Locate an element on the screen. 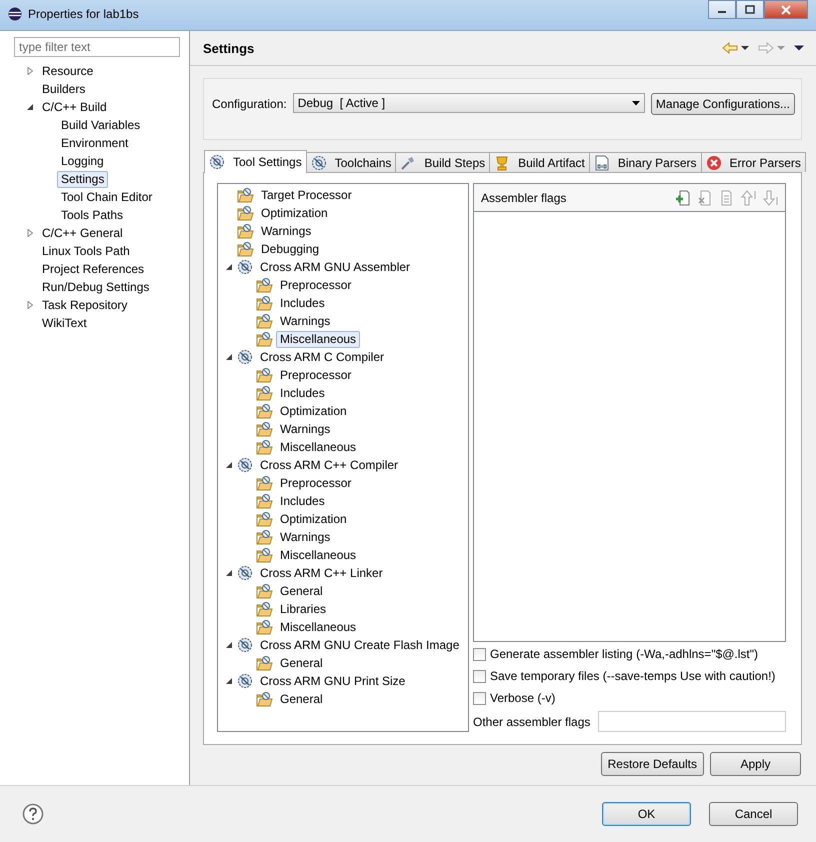  nav-item: Environment is located at coordinates (94, 143).